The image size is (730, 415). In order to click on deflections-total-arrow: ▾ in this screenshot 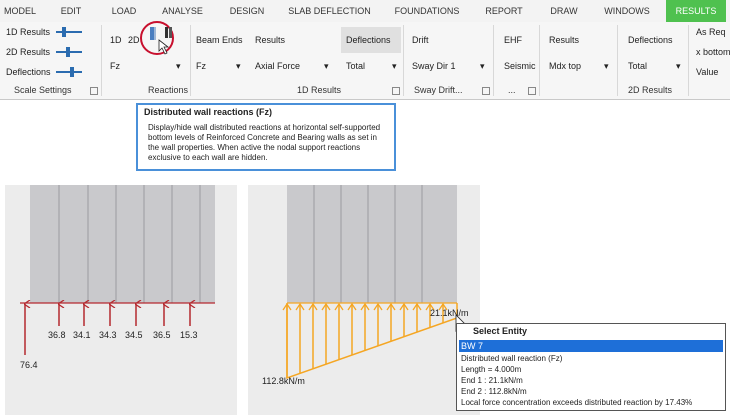, I will do `click(394, 66)`.